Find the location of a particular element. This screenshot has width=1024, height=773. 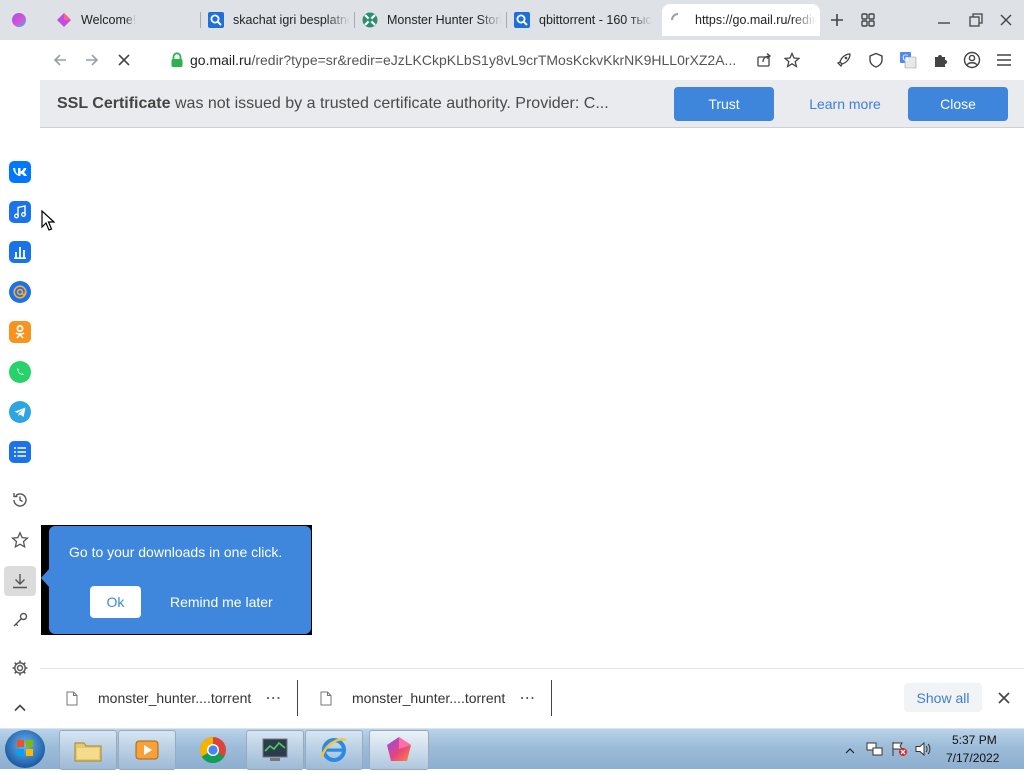

start-button-windows-icon is located at coordinates (25, 749).